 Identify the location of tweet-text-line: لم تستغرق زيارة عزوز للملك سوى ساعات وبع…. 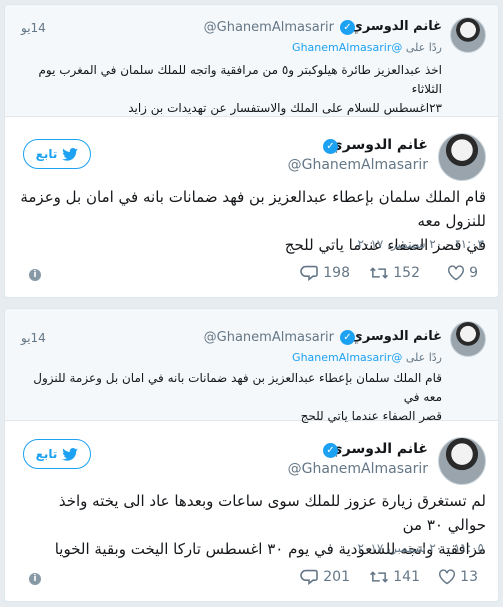
(272, 513).